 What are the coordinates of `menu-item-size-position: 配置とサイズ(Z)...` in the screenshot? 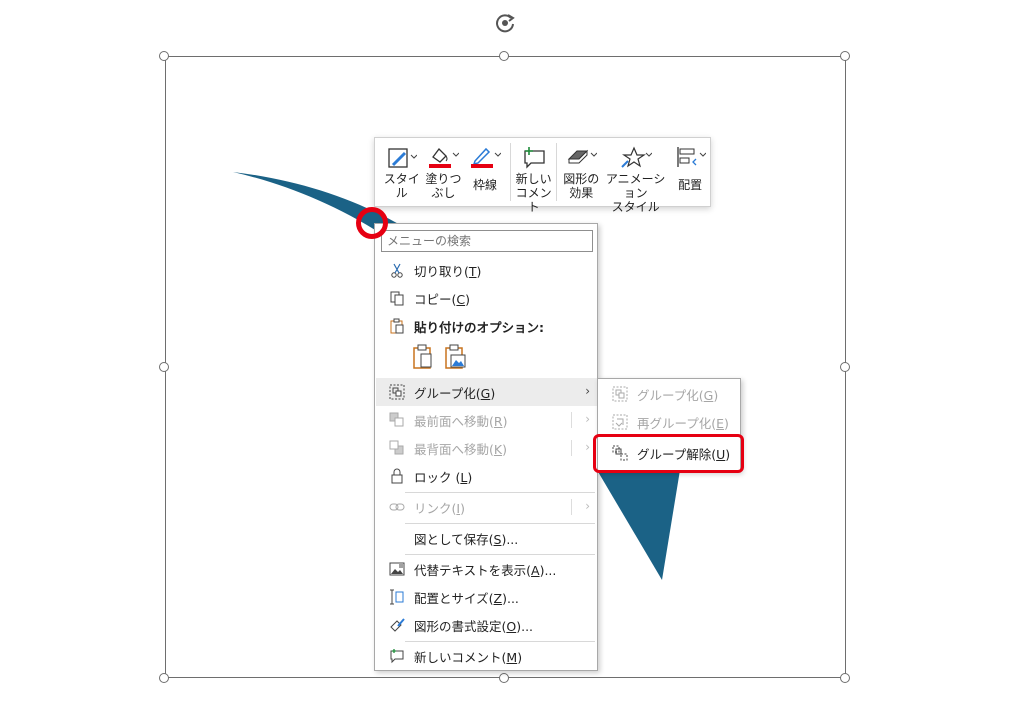 It's located at (487, 597).